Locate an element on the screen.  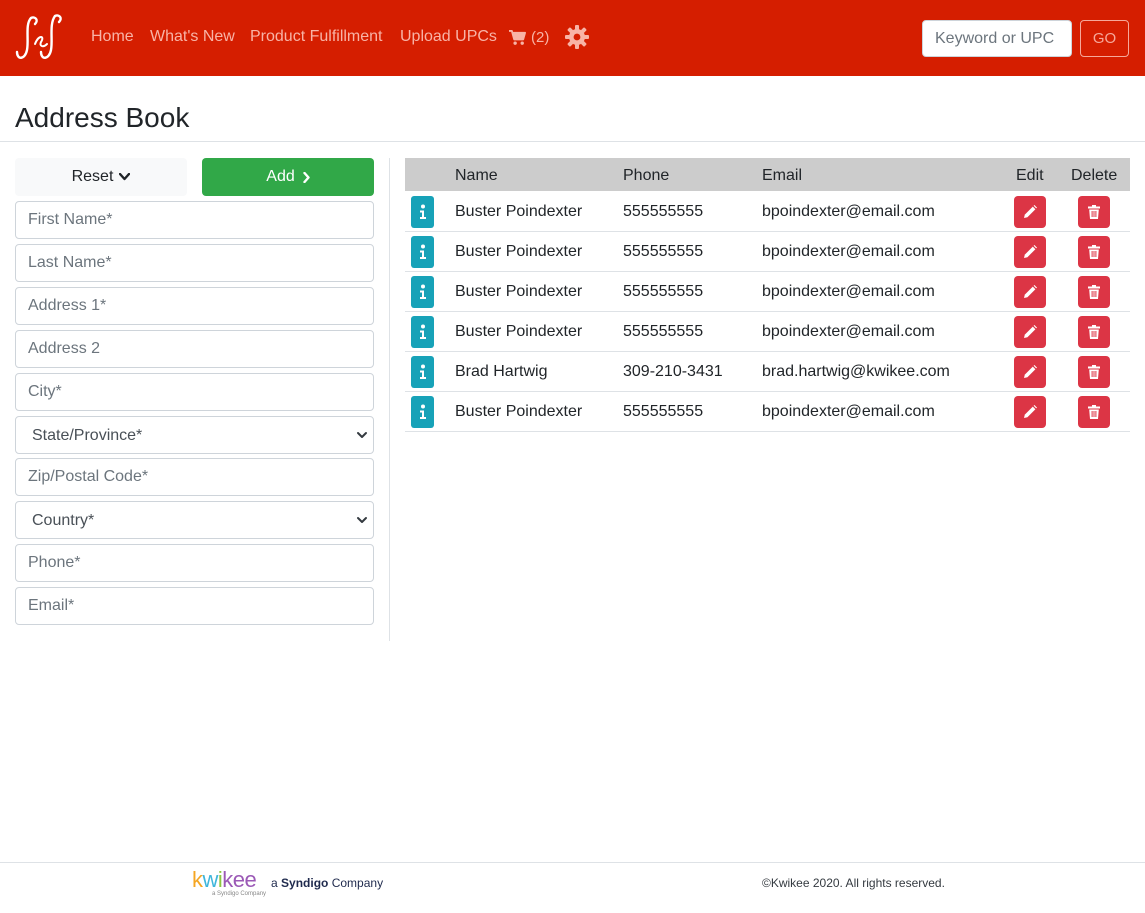
cart-icon is located at coordinates (517, 37).